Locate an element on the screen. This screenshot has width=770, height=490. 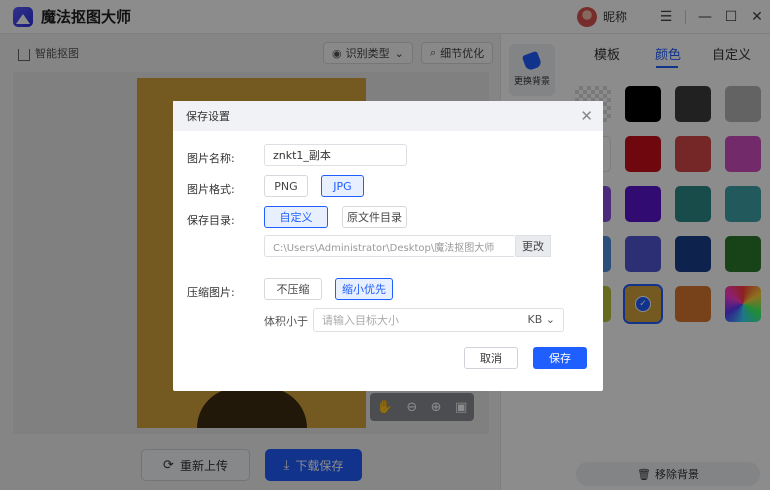
target-size-field: KB ⌄ is located at coordinates (438, 320).